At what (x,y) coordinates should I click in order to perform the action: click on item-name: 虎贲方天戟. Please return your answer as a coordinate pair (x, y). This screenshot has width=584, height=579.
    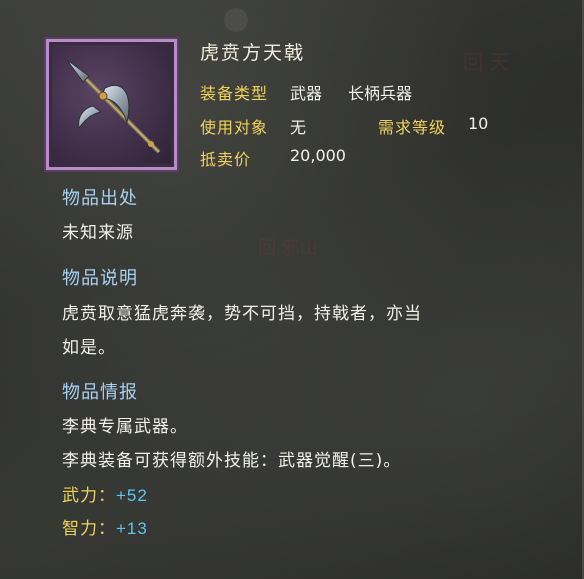
    Looking at the image, I should click on (253, 53).